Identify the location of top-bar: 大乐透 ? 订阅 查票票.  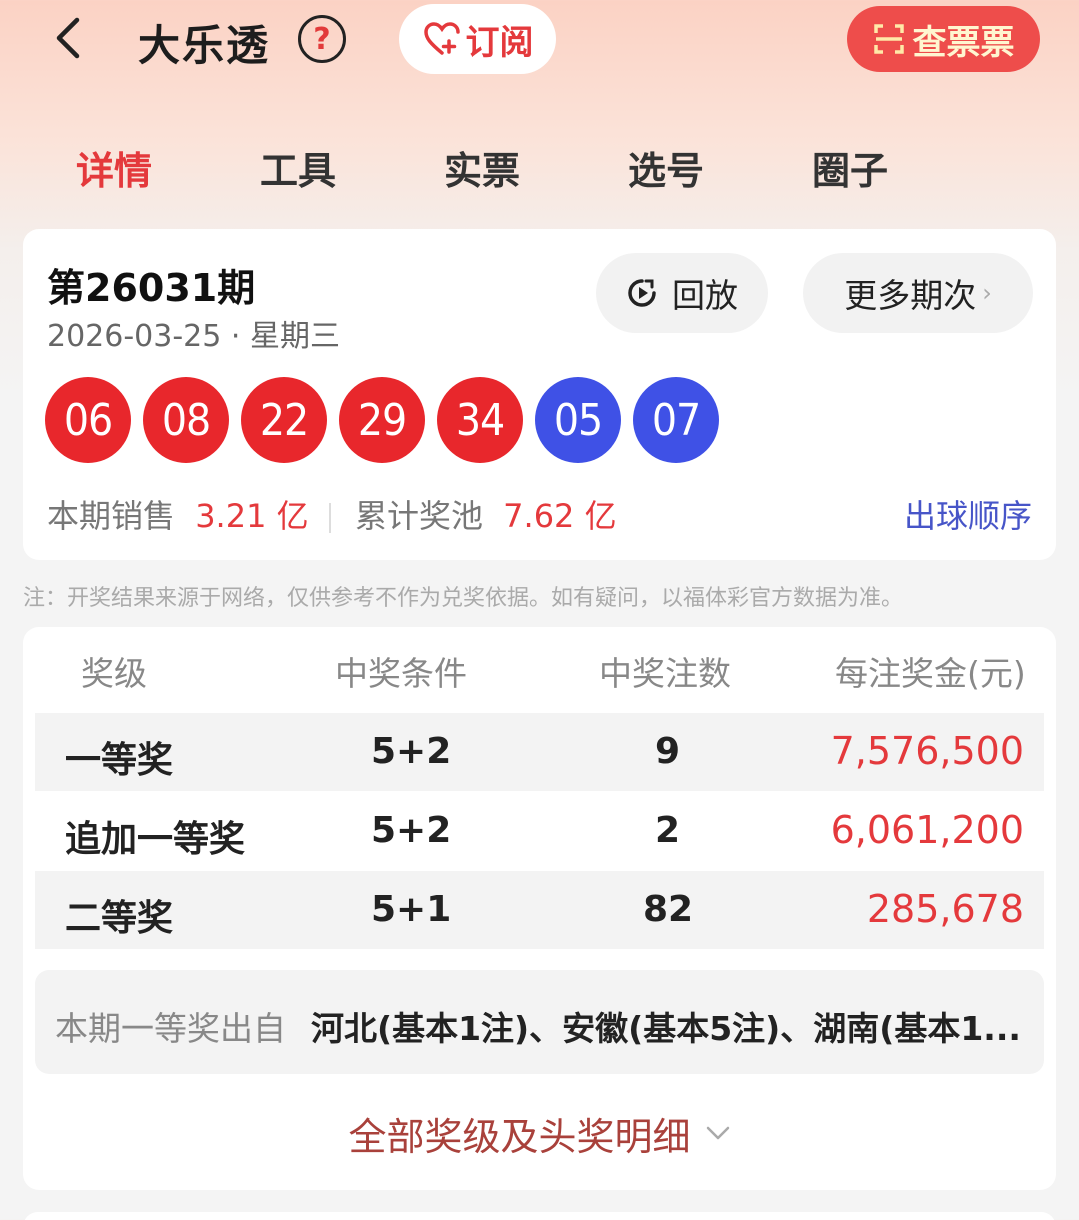
(539, 45).